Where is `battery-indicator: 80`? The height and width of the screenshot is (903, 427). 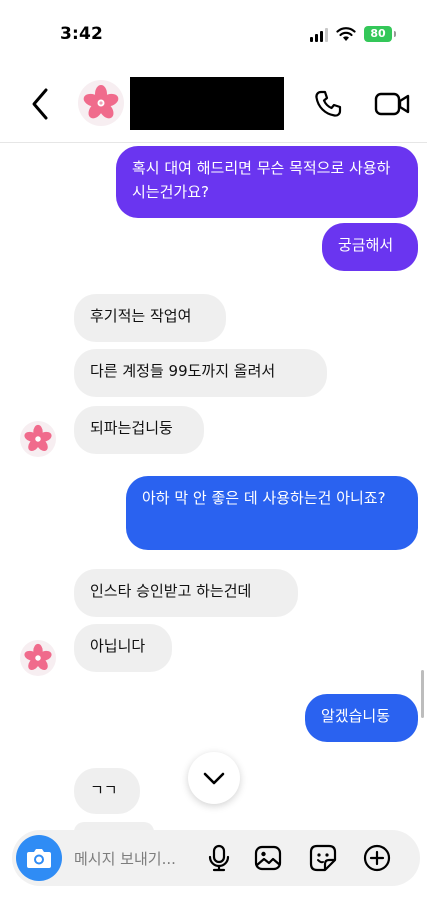
battery-indicator: 80 is located at coordinates (380, 34).